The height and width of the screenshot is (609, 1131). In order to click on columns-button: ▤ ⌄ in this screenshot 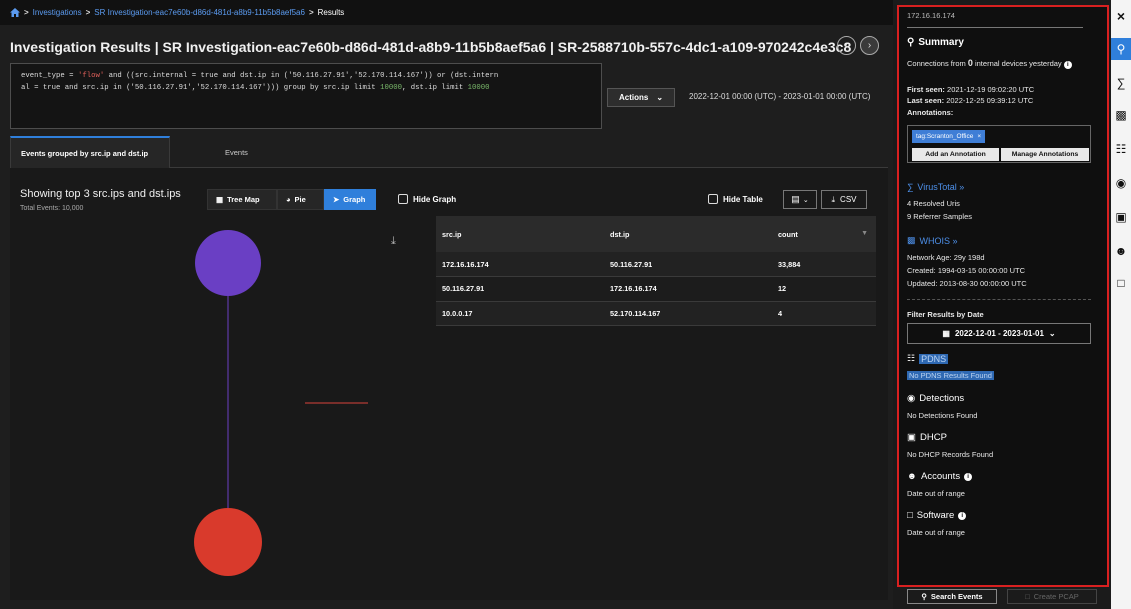, I will do `click(800, 199)`.